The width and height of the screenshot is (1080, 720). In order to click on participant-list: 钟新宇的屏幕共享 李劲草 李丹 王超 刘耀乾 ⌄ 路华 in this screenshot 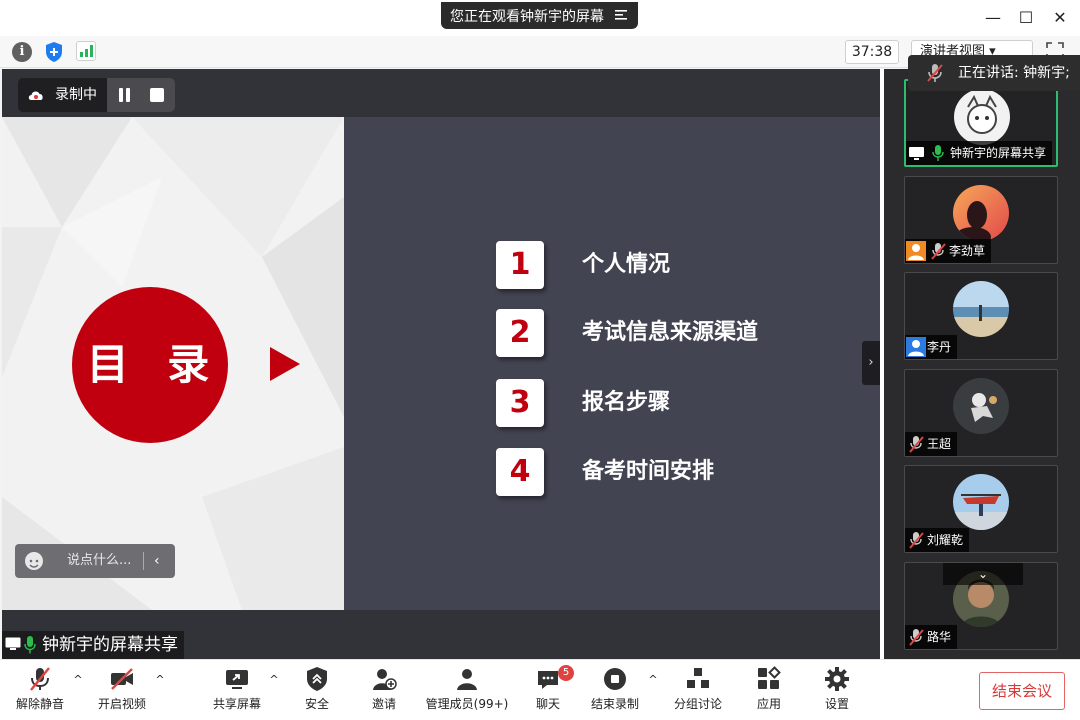, I will do `click(982, 364)`.